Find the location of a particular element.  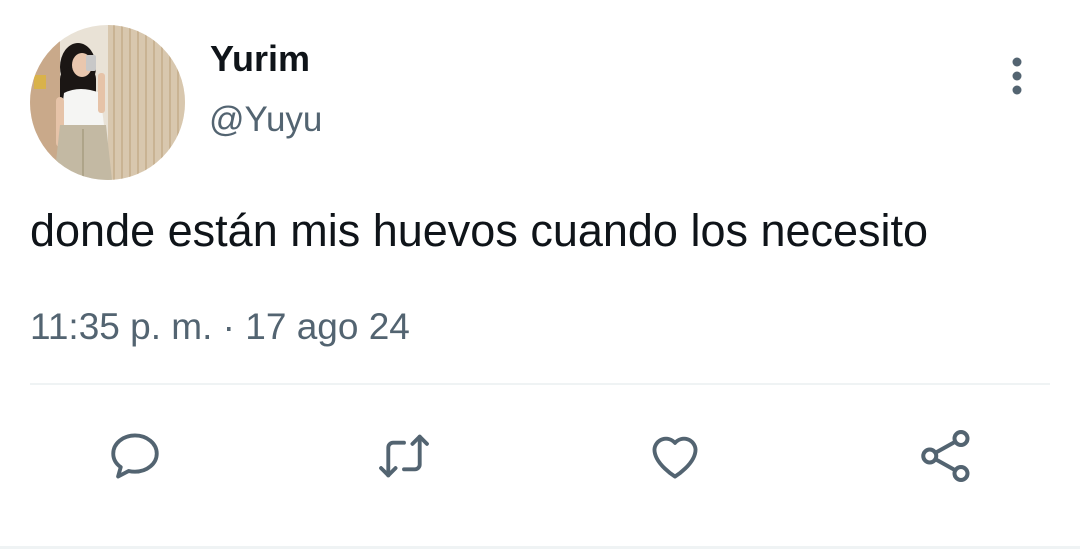

reply-button is located at coordinates (135, 456).